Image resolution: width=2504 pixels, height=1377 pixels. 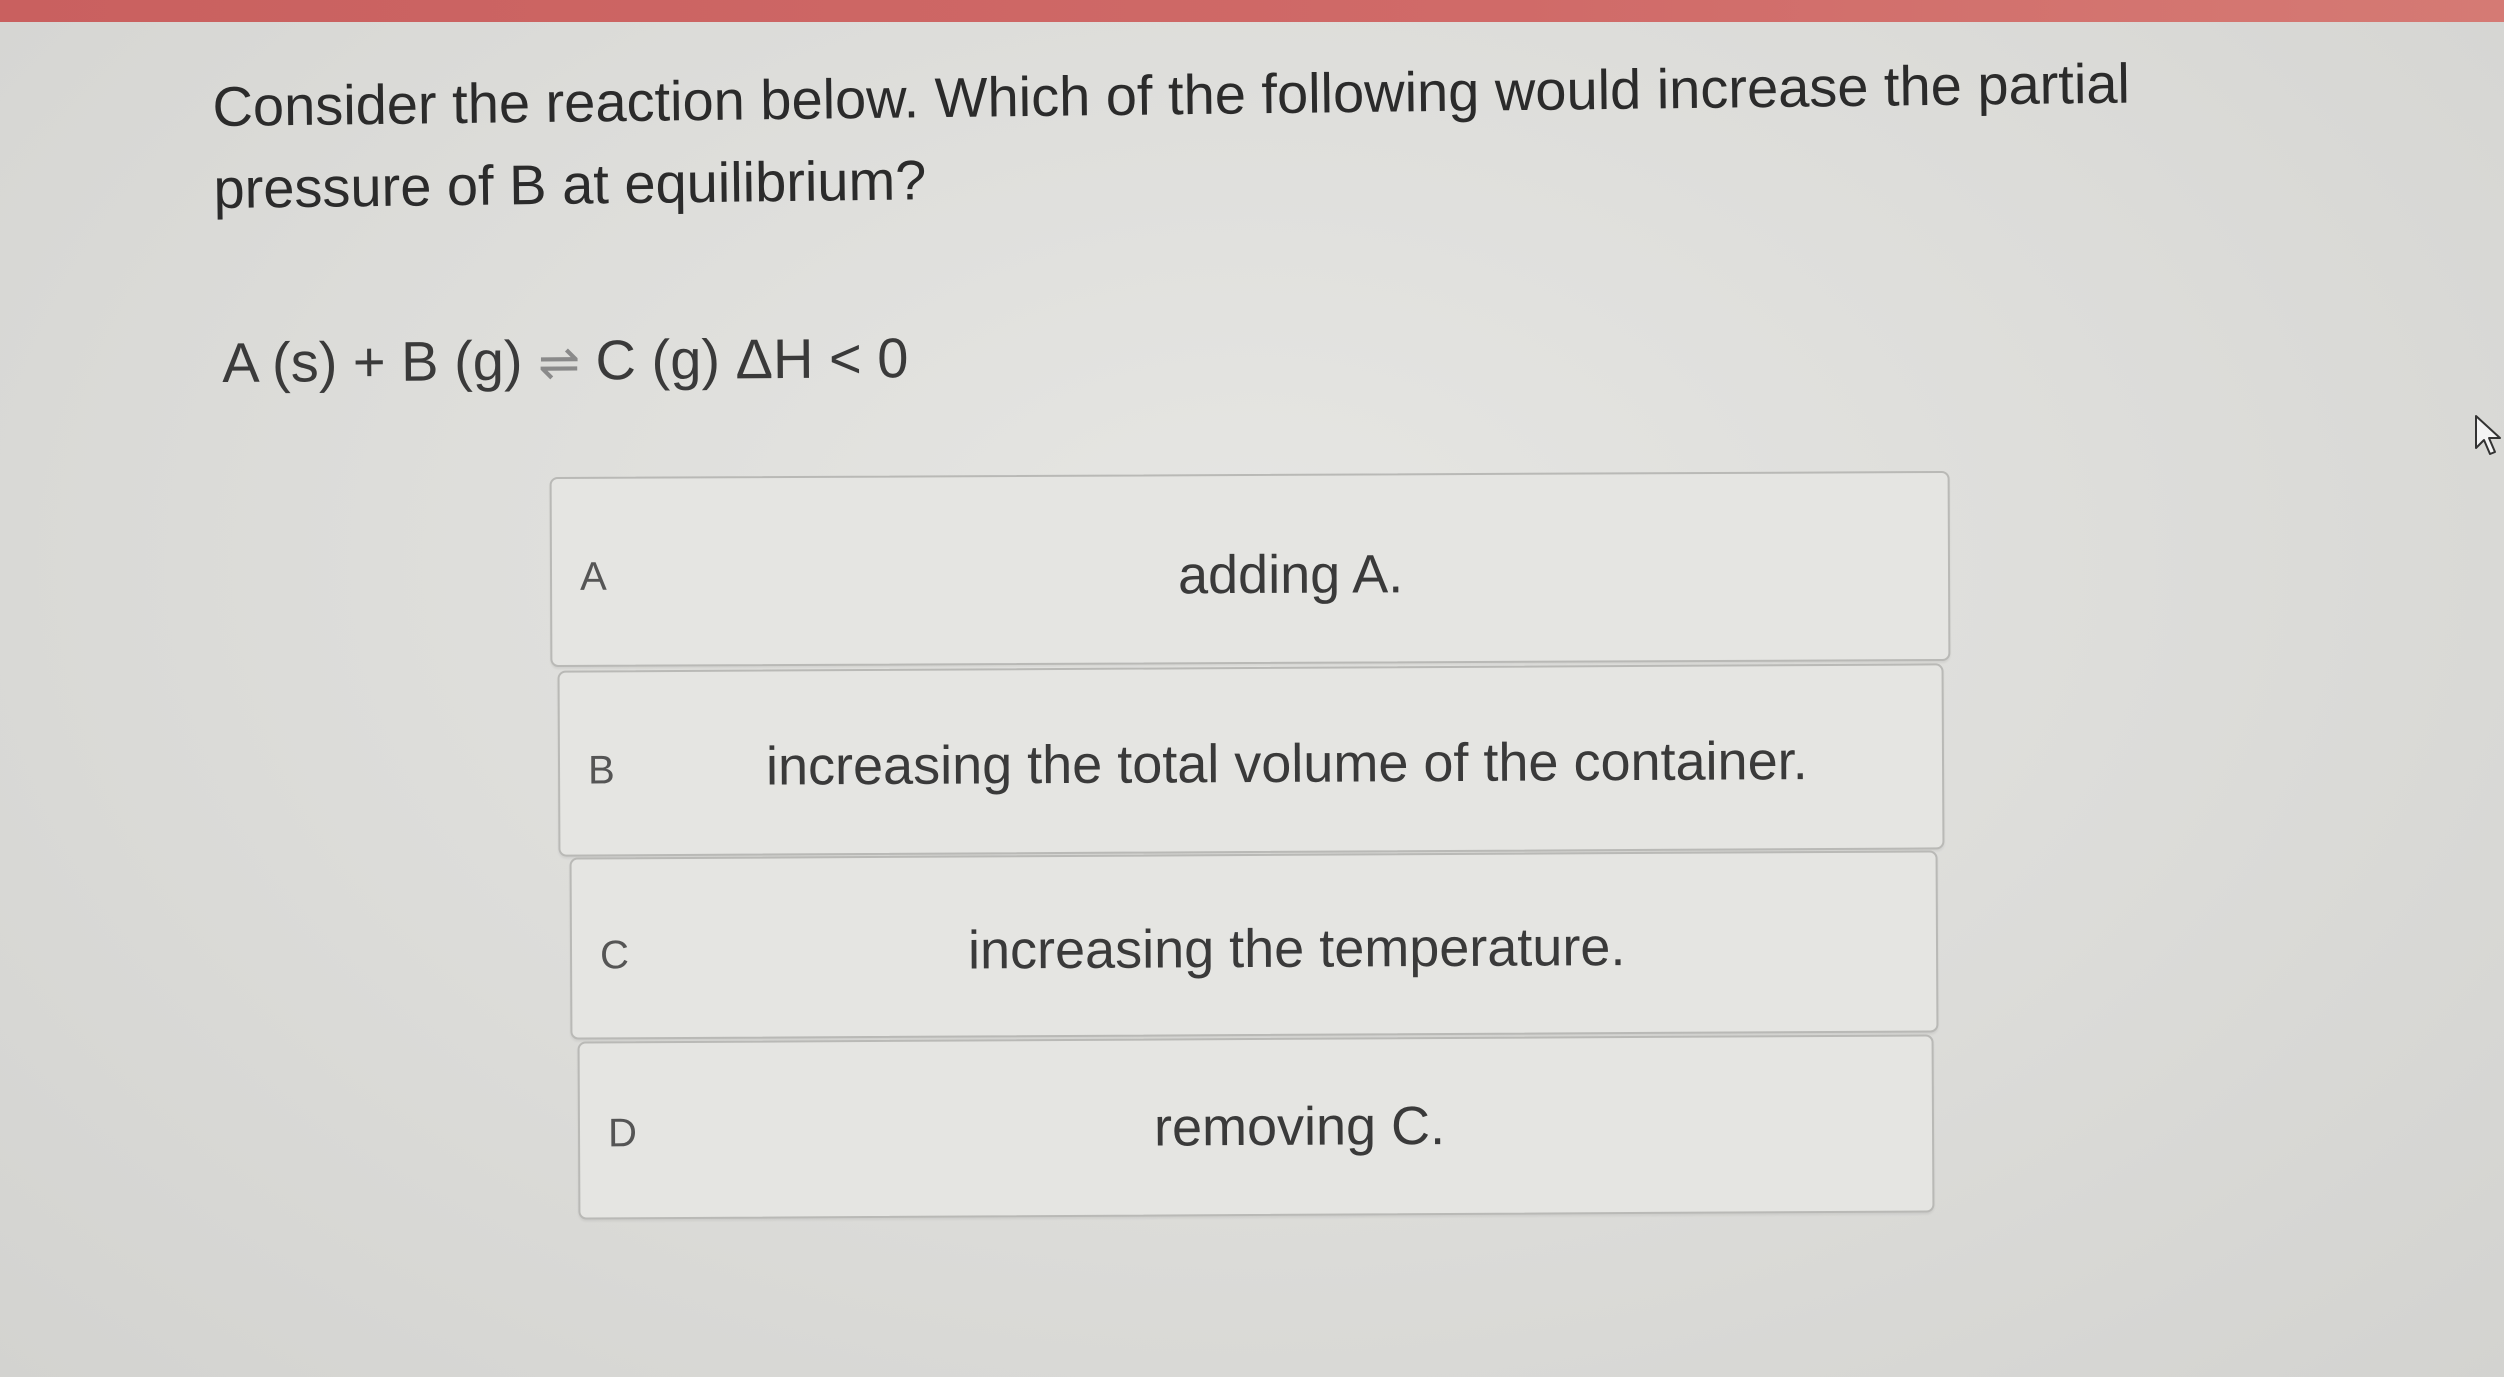 I want to click on answer-option-a: A adding A., so click(x=1250, y=569).